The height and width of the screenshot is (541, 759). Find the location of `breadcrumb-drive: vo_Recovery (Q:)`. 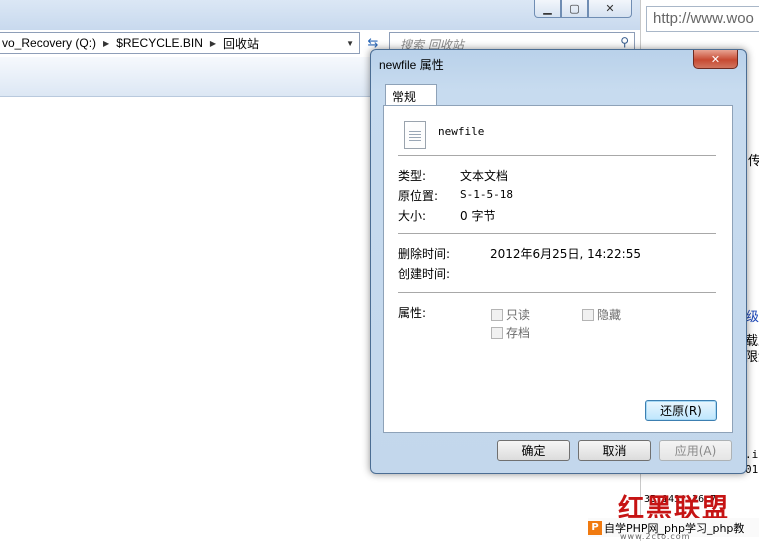

breadcrumb-drive: vo_Recovery (Q:) is located at coordinates (49, 43).